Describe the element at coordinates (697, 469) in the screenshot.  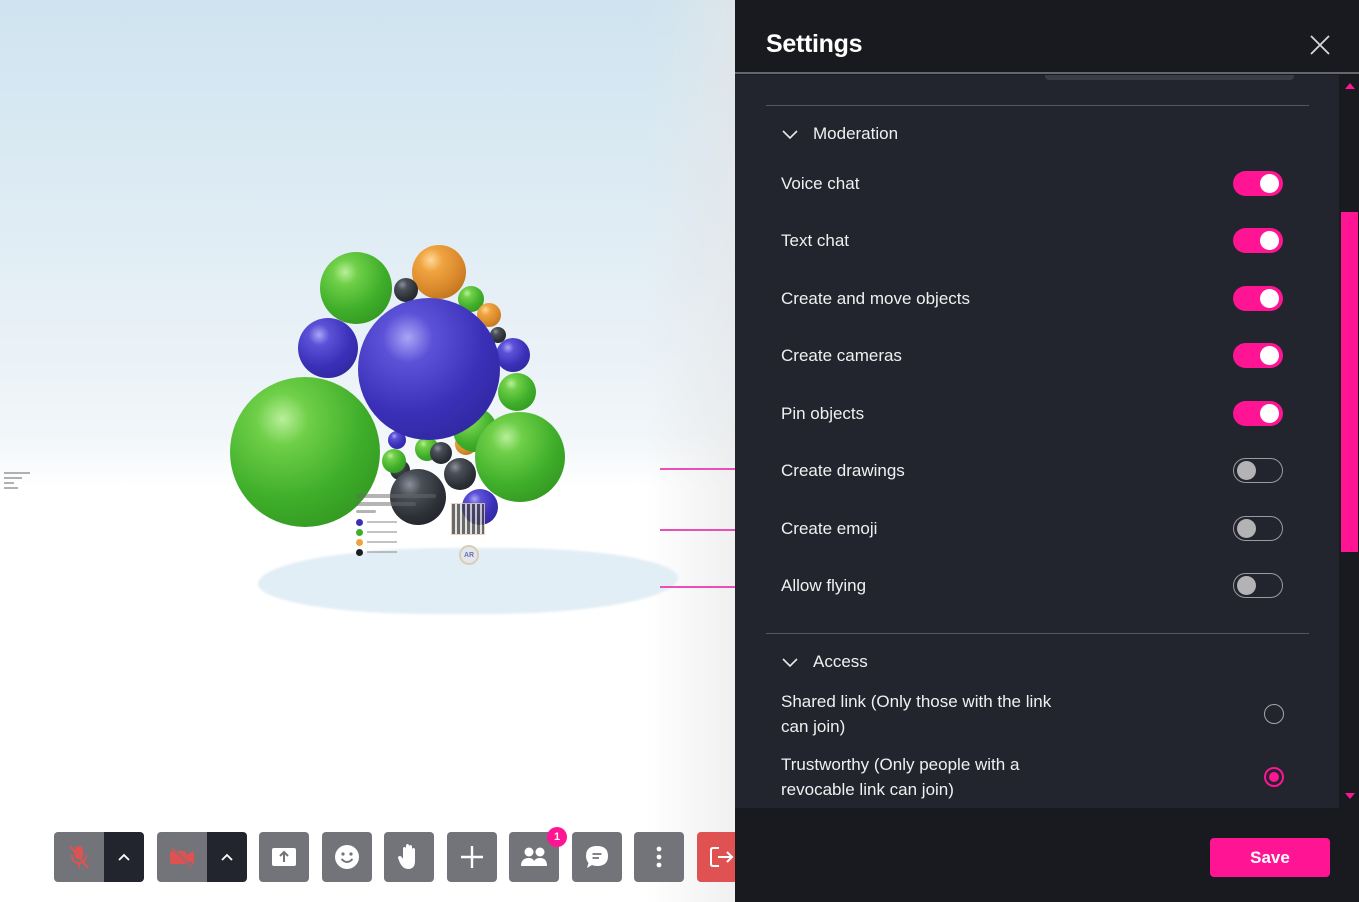
I see `annotation-arrow-create-drawings` at that location.